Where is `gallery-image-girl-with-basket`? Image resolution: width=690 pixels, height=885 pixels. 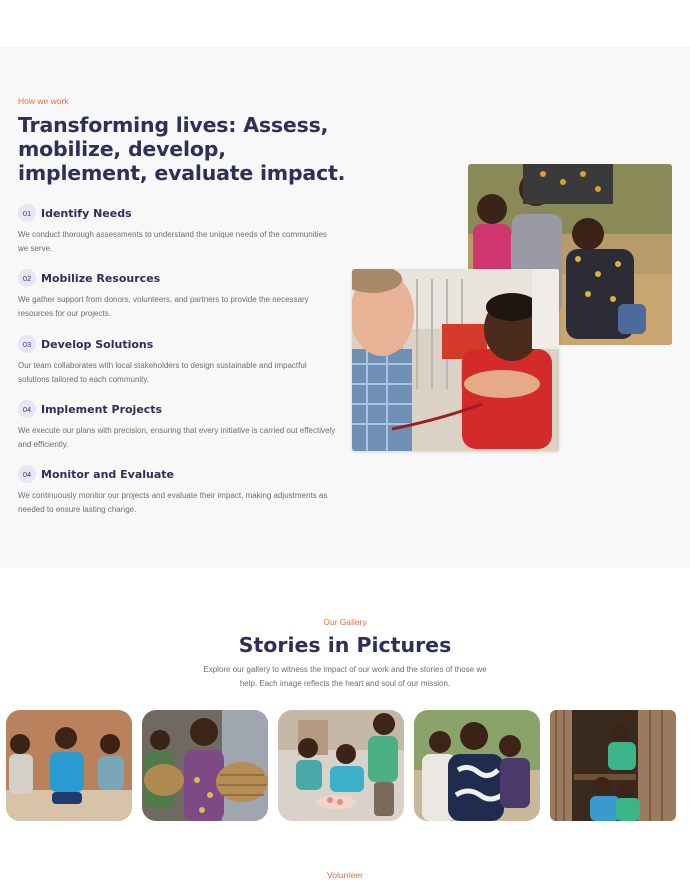
gallery-image-girl-with-basket is located at coordinates (205, 765).